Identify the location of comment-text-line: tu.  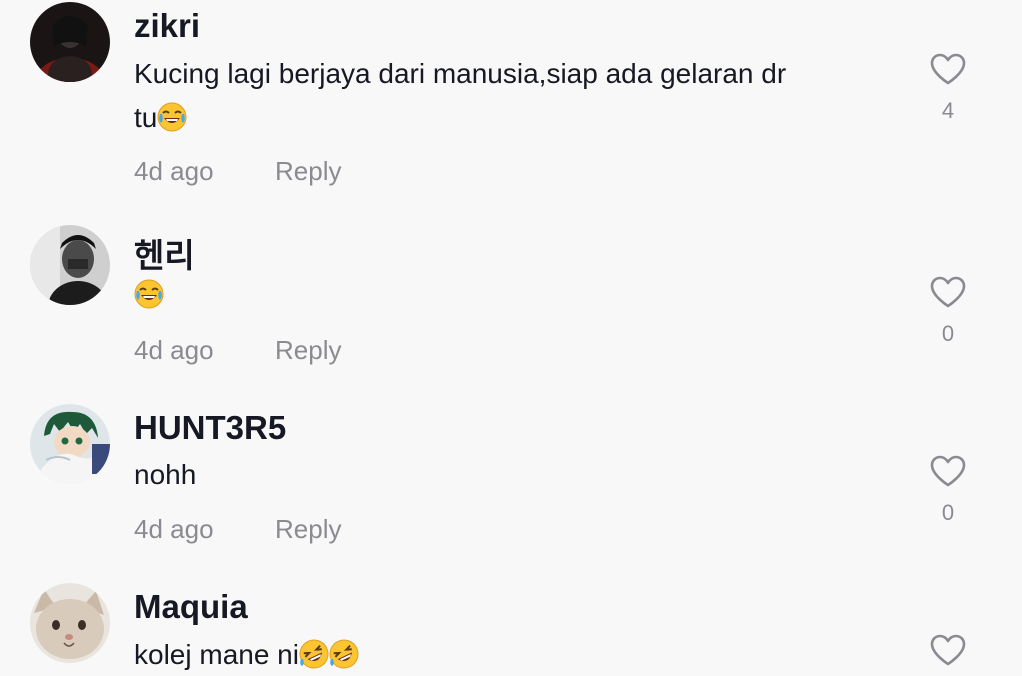
(146, 117).